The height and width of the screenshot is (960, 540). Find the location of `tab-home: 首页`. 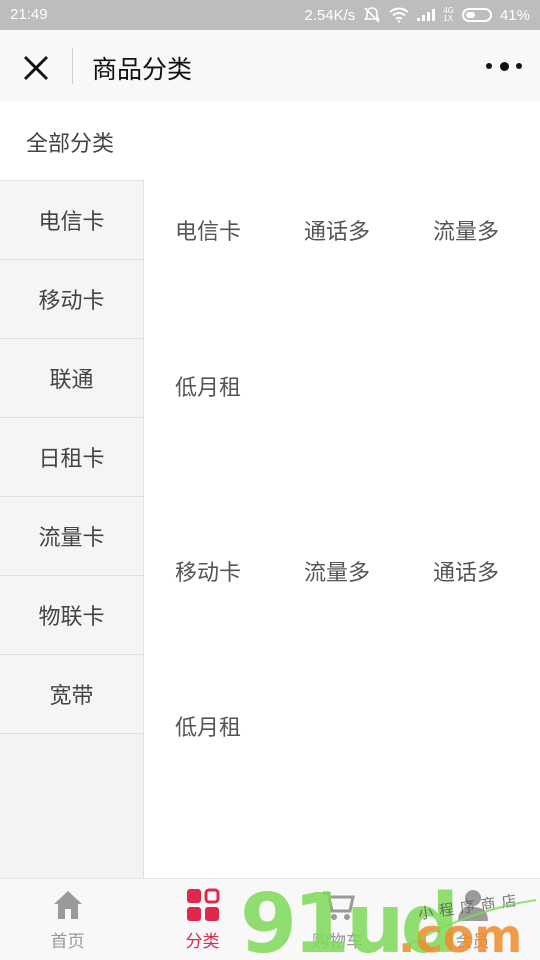

tab-home: 首页 is located at coordinates (67, 919).